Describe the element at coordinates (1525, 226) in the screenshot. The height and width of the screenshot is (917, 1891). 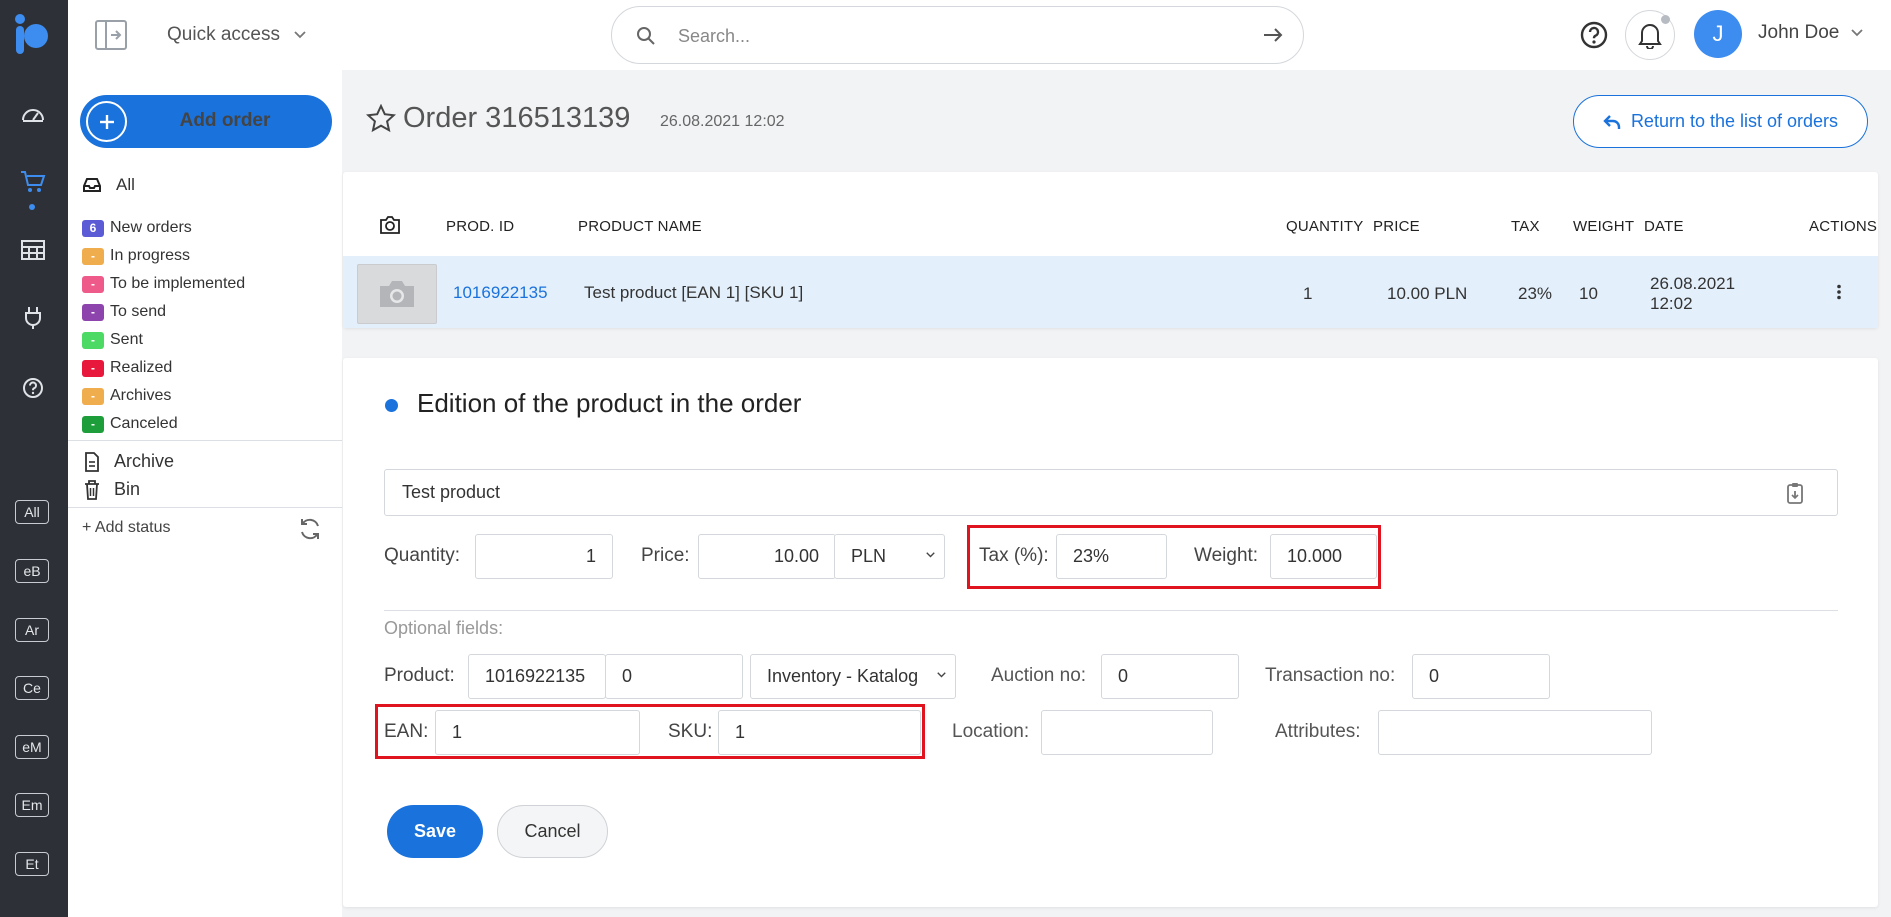
I see `col-tax: TAX` at that location.